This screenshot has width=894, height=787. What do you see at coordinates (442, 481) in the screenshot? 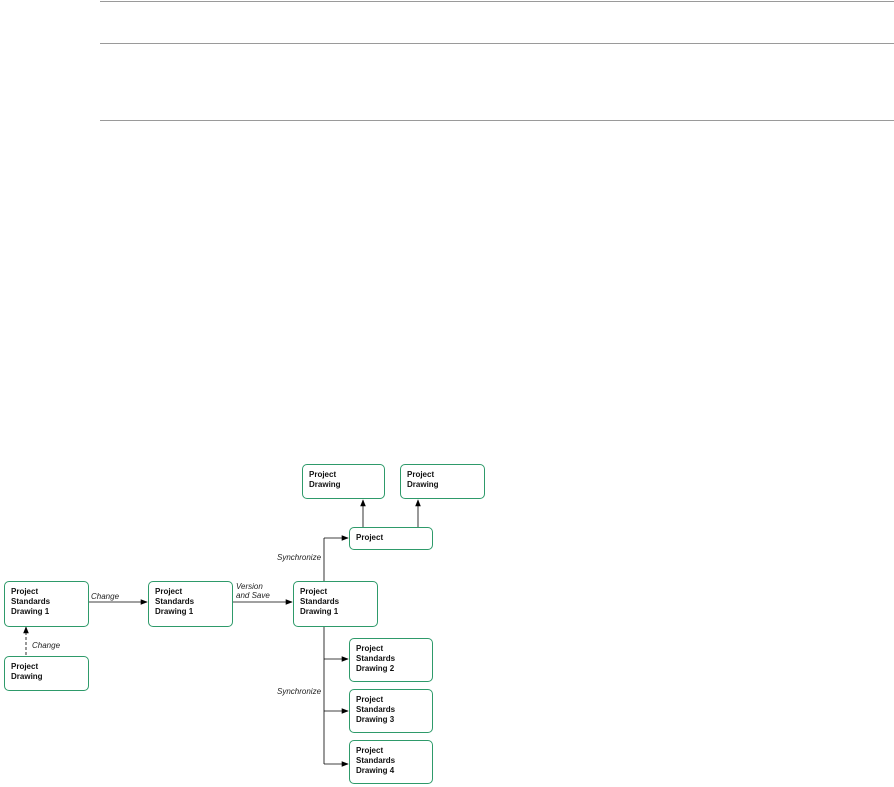
I see `node-project-drawing-right: Project Drawing` at bounding box center [442, 481].